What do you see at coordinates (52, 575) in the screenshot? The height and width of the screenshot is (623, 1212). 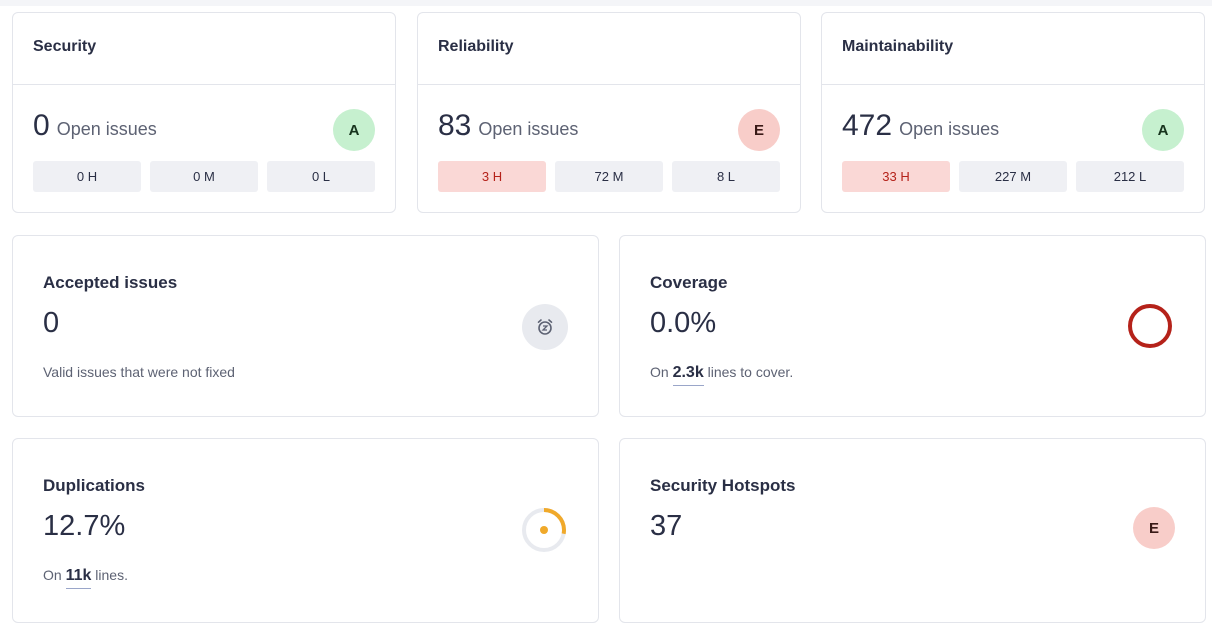 I see `duplications-prefix: On` at bounding box center [52, 575].